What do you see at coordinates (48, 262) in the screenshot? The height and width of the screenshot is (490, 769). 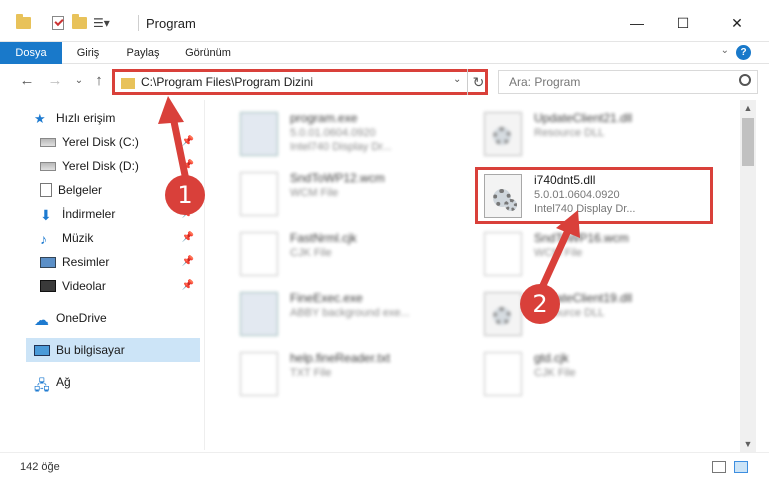 I see `pictures-icon` at bounding box center [48, 262].